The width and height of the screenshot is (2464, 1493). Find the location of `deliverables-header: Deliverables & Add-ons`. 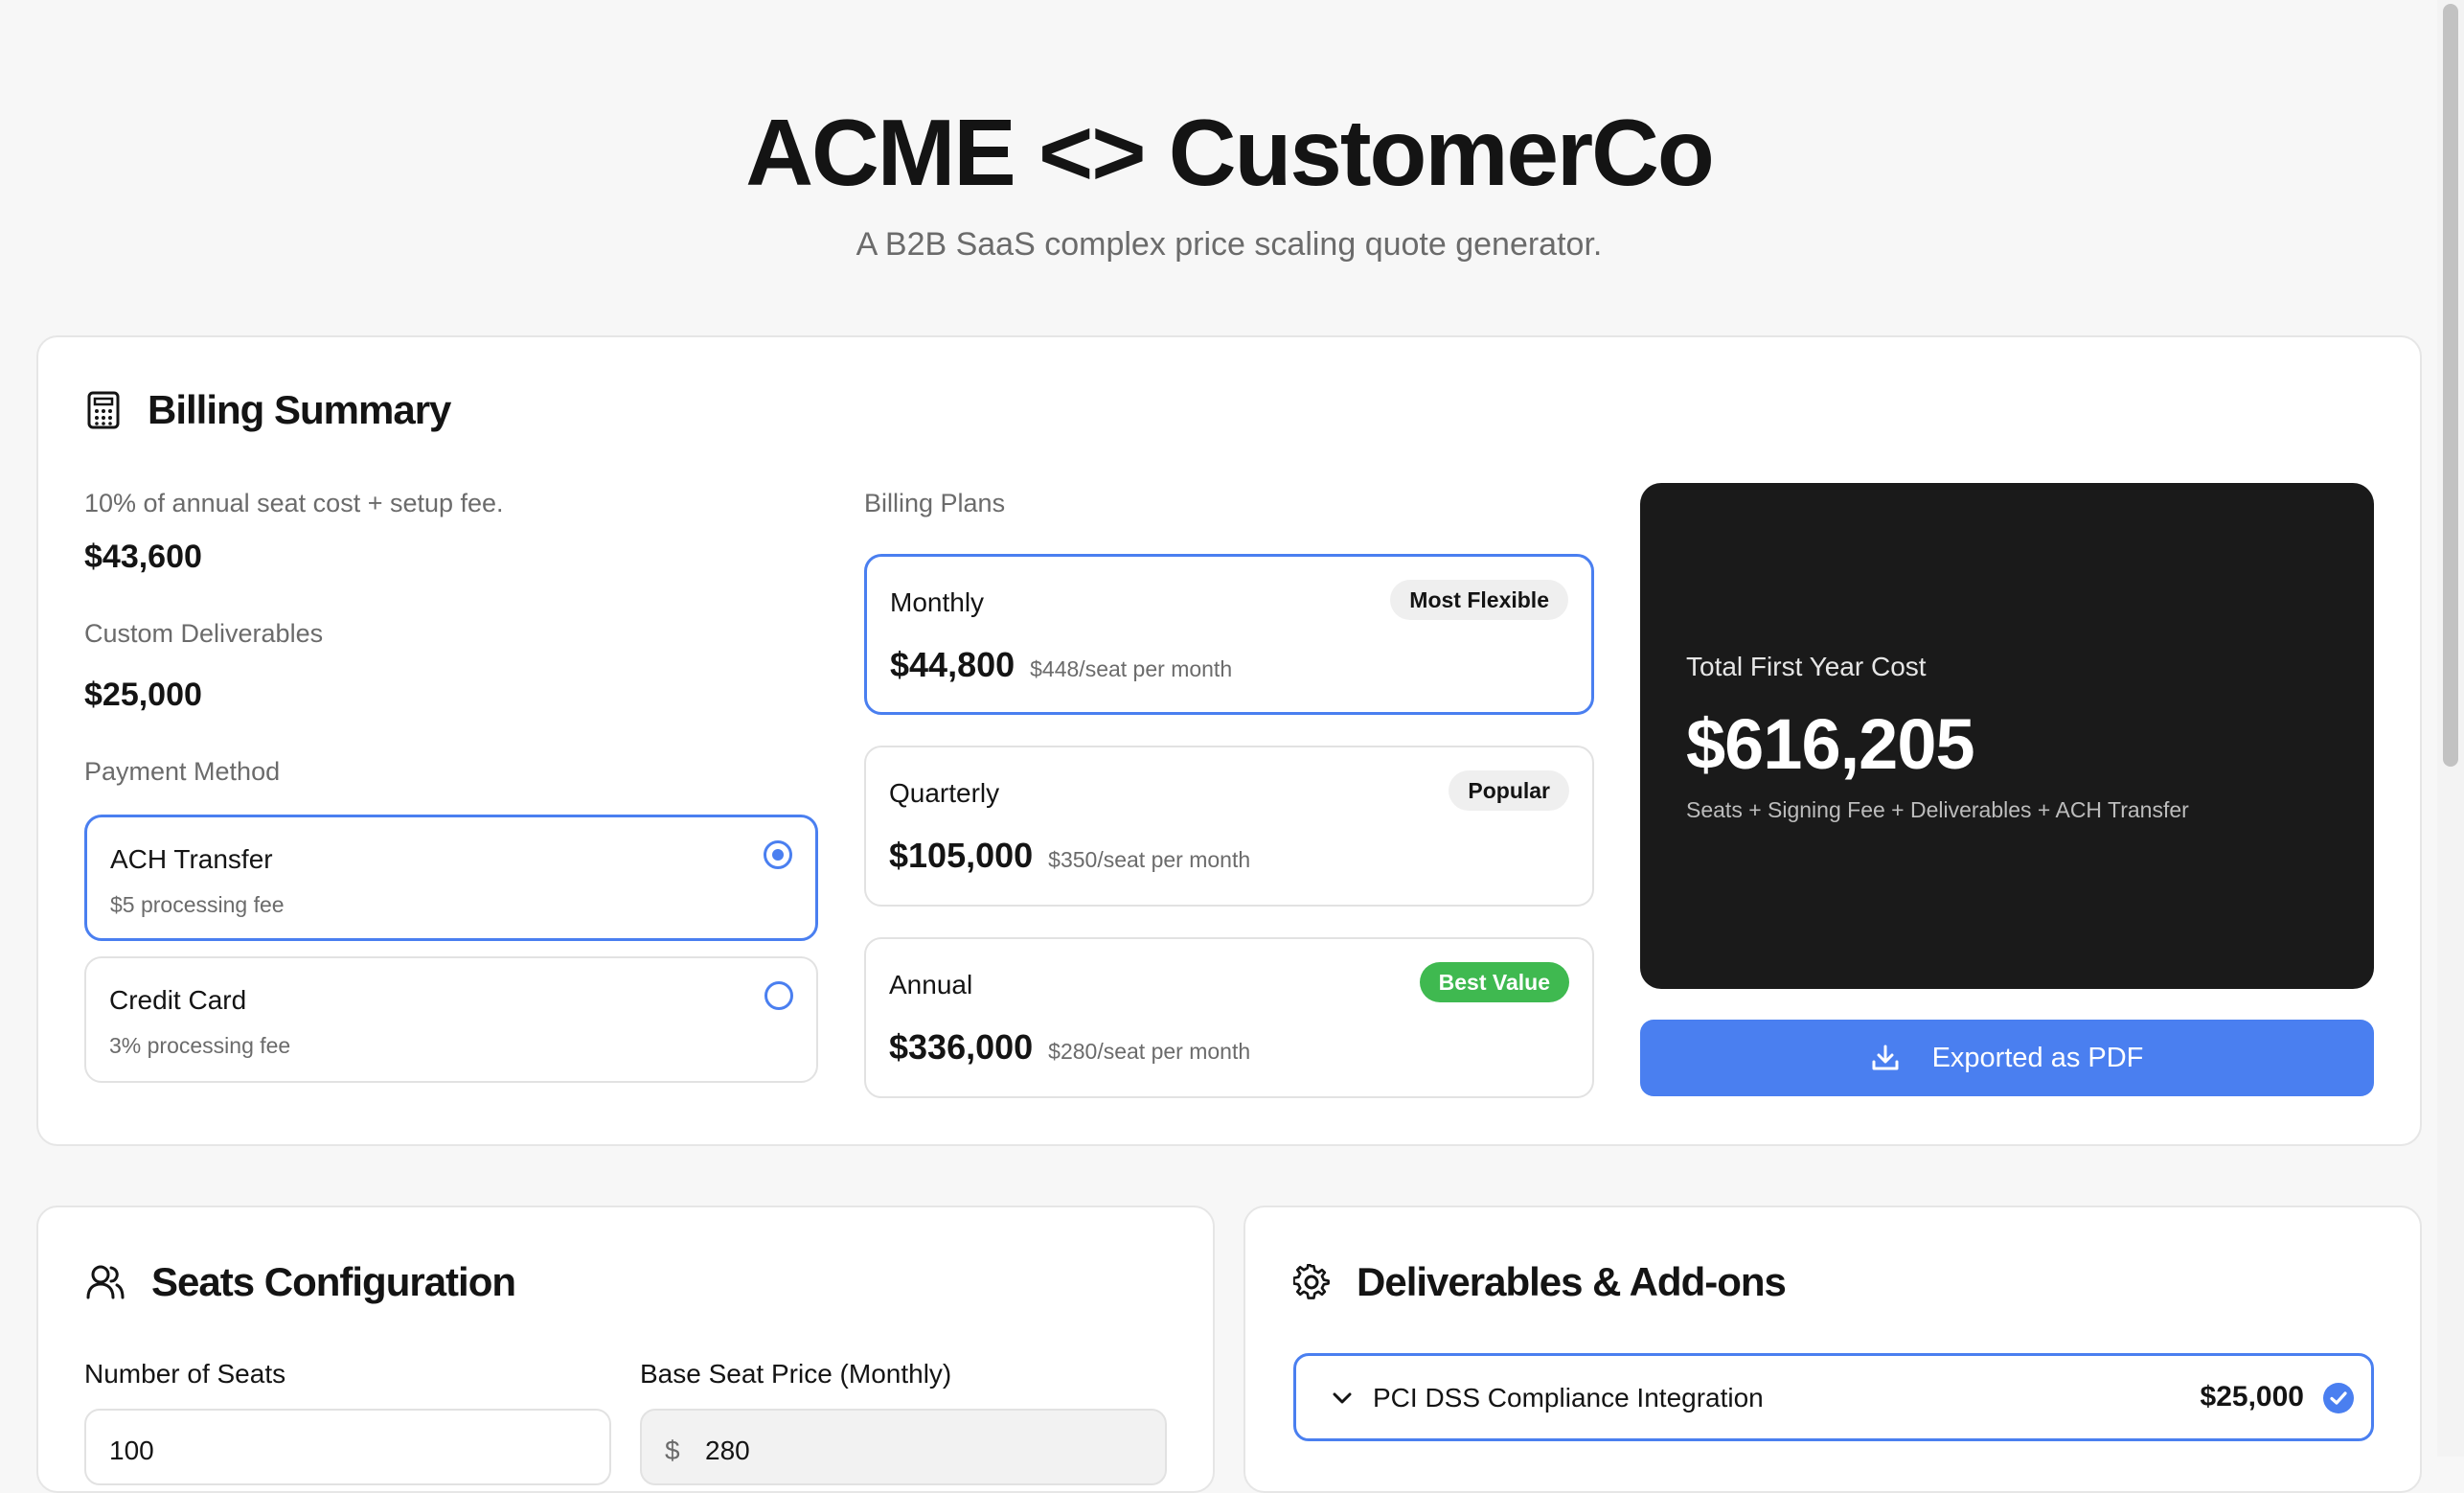

deliverables-header: Deliverables & Add-ons is located at coordinates (1540, 1282).